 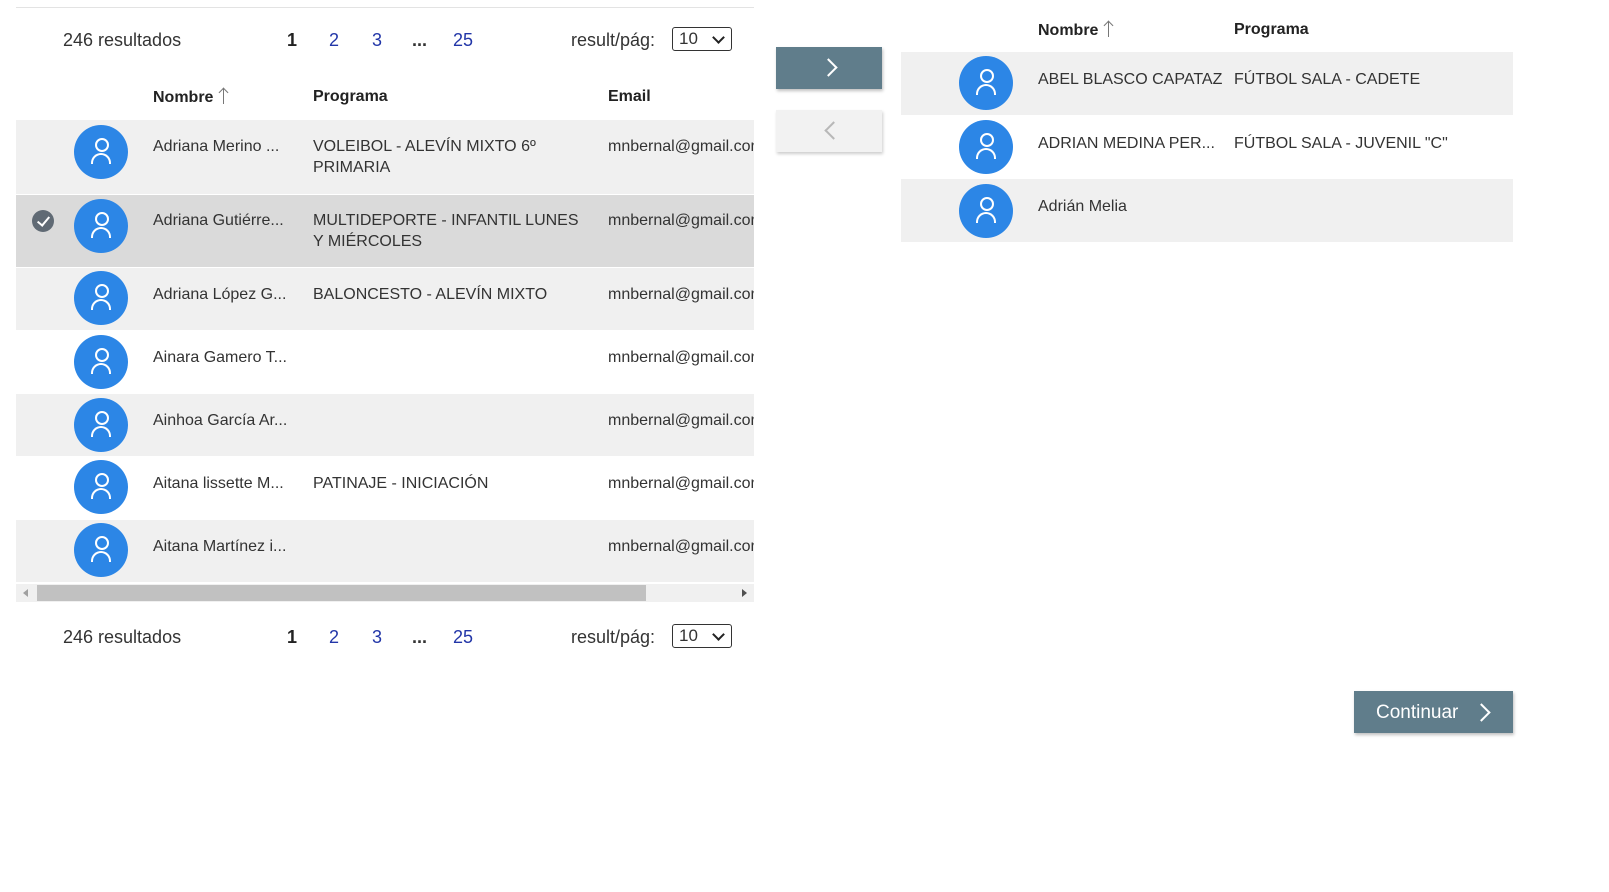 What do you see at coordinates (1417, 712) in the screenshot?
I see `continue-label: Continuar` at bounding box center [1417, 712].